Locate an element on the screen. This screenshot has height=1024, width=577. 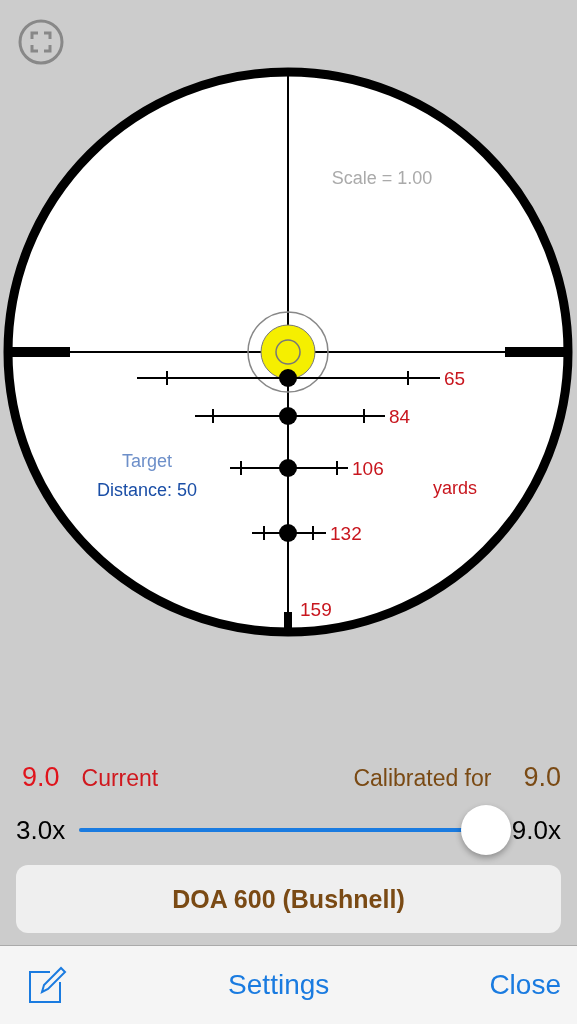
fullscreen-button is located at coordinates (41, 42).